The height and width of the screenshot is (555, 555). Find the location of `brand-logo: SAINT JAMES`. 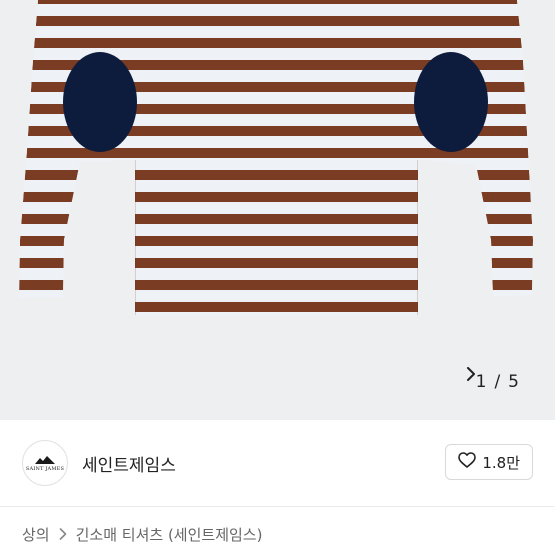

brand-logo: SAINT JAMES is located at coordinates (45, 463).